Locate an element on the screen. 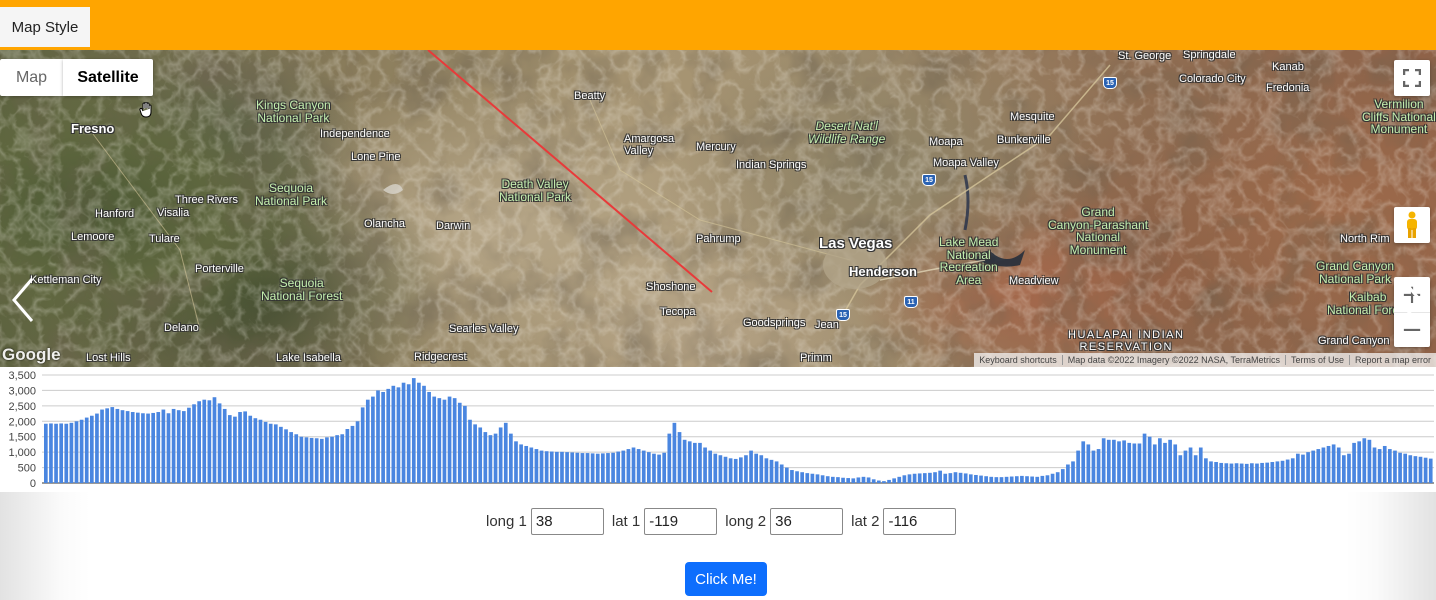  report-map-error-link: Report a map error is located at coordinates (1393, 360).